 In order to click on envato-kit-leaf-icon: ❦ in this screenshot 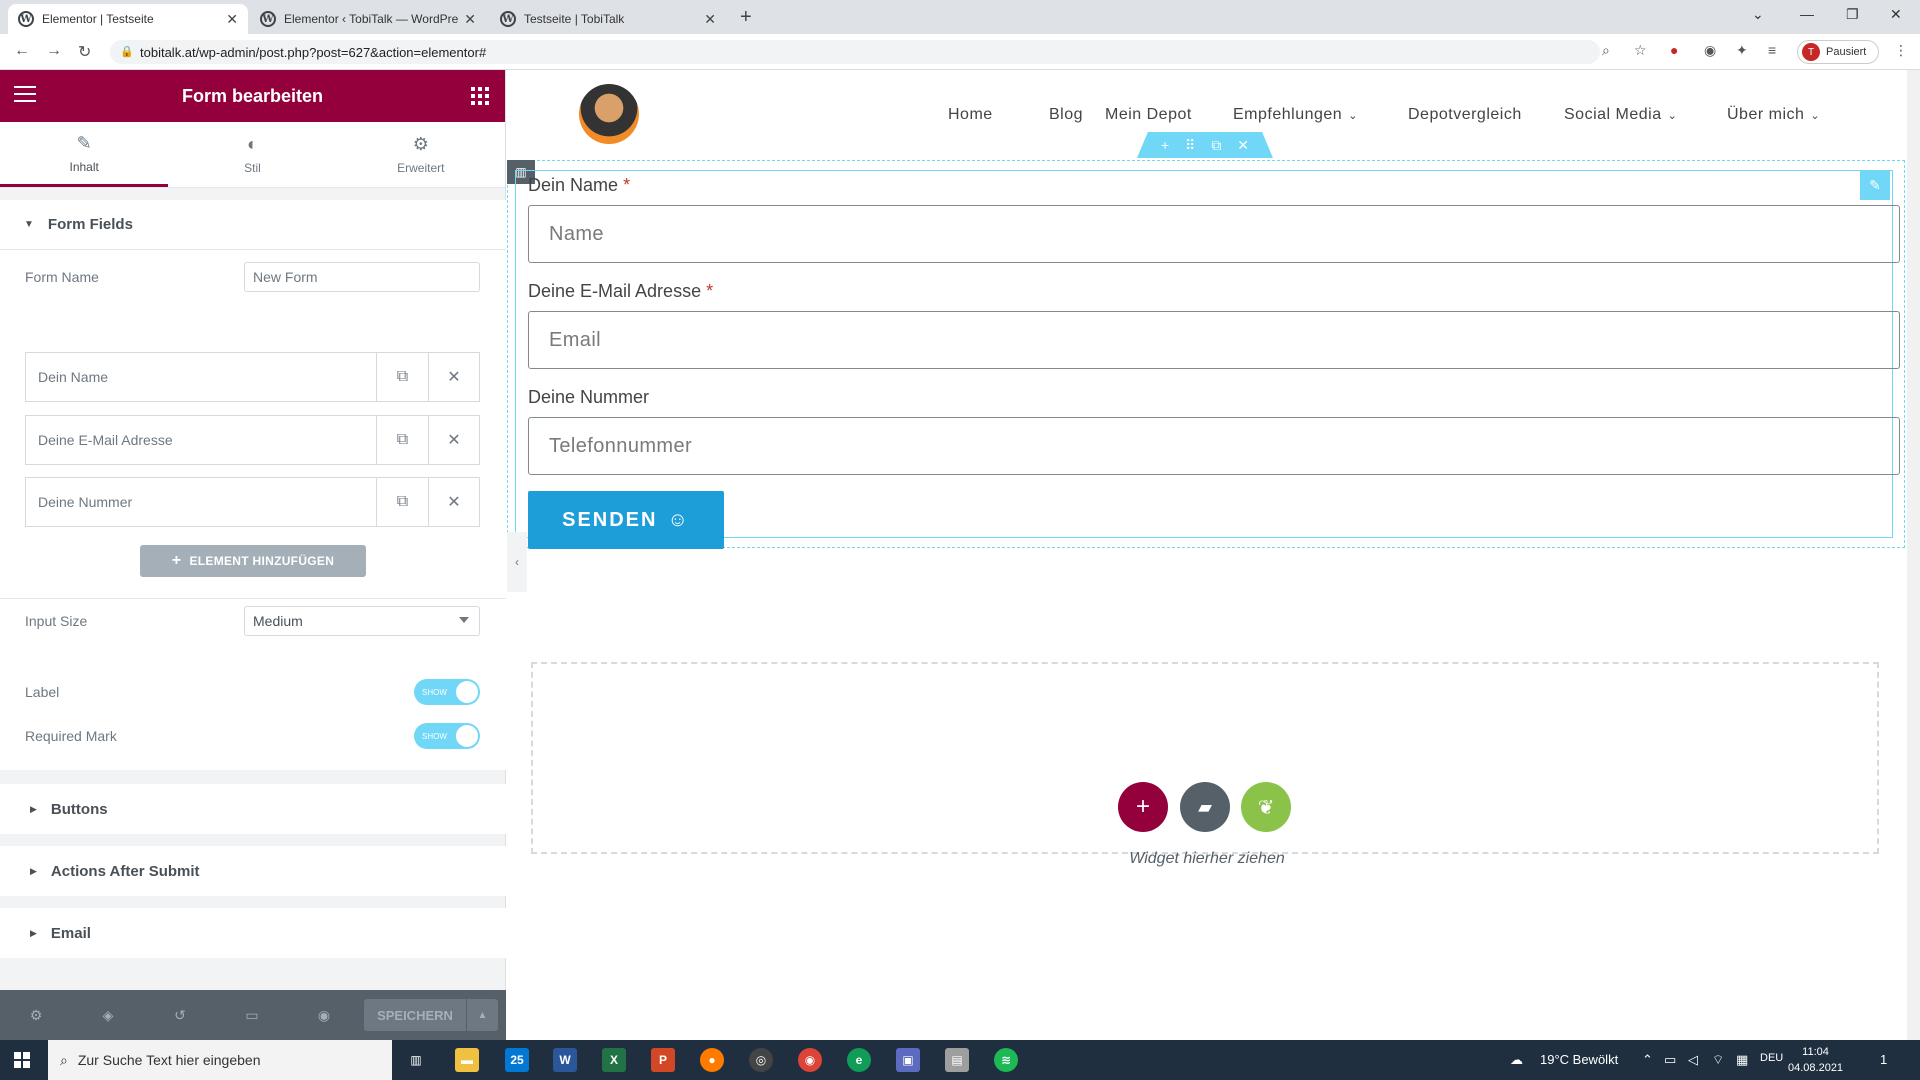, I will do `click(1266, 807)`.